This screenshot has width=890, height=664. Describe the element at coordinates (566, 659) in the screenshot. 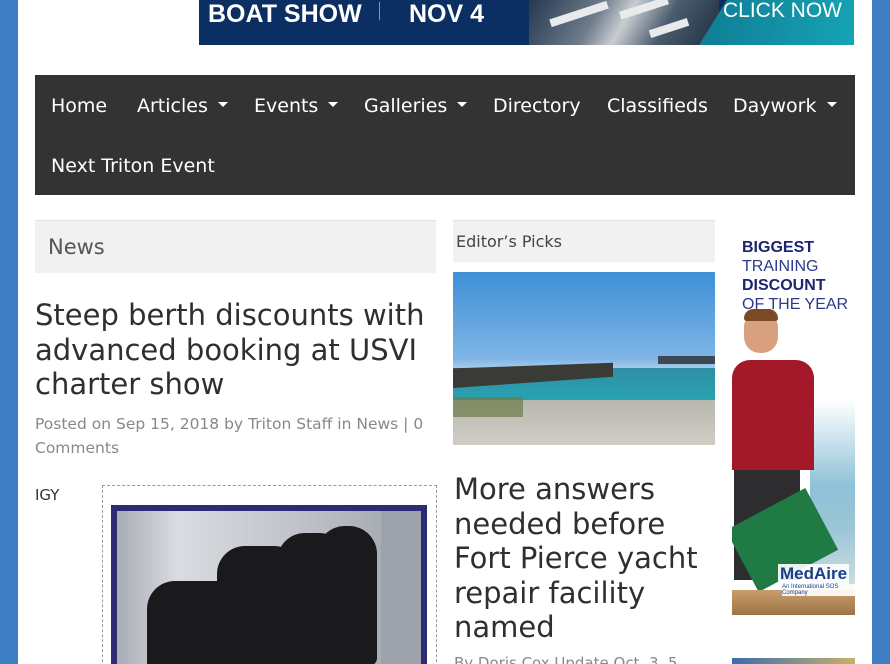

I see `editors-pick-meta: By Doris Cox Update Oct. 3, 5` at that location.